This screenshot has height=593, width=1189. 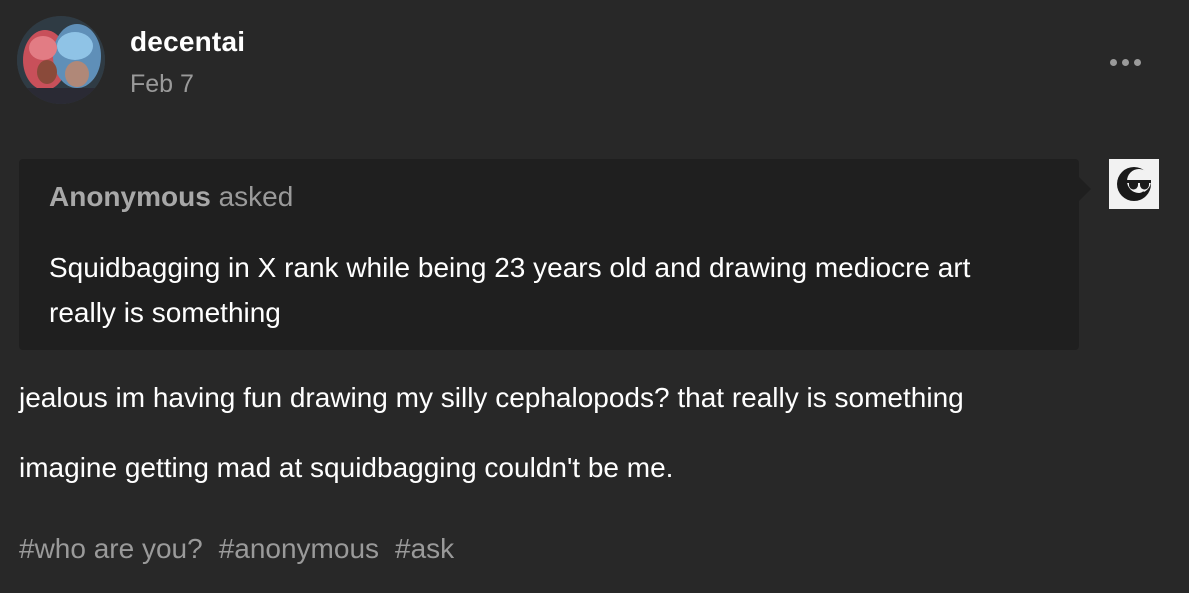 I want to click on author-username: decentai, so click(x=187, y=42).